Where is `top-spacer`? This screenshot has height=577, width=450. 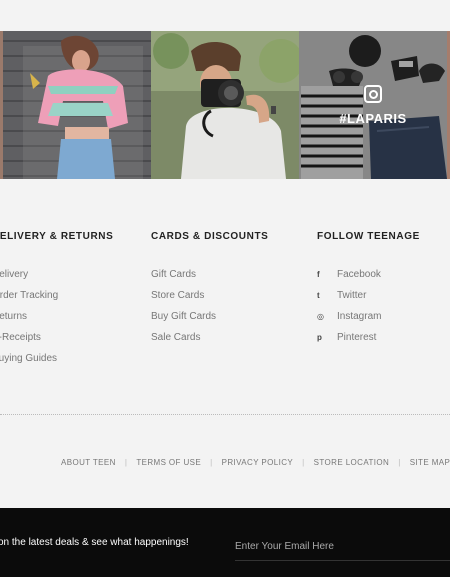 top-spacer is located at coordinates (225, 15).